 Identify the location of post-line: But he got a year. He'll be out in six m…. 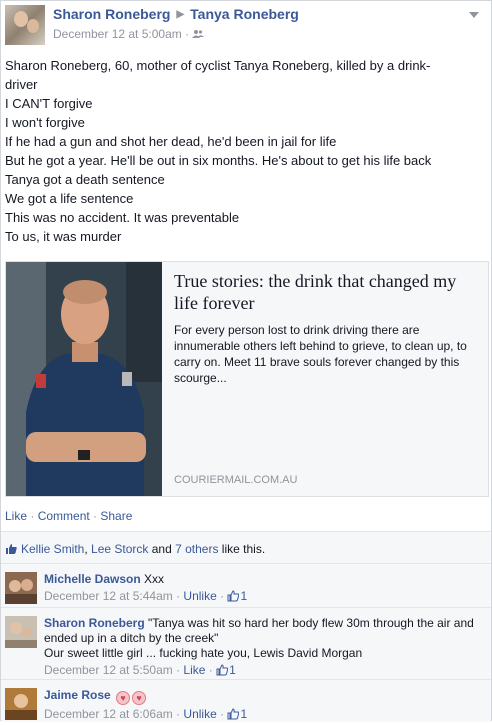
(218, 160).